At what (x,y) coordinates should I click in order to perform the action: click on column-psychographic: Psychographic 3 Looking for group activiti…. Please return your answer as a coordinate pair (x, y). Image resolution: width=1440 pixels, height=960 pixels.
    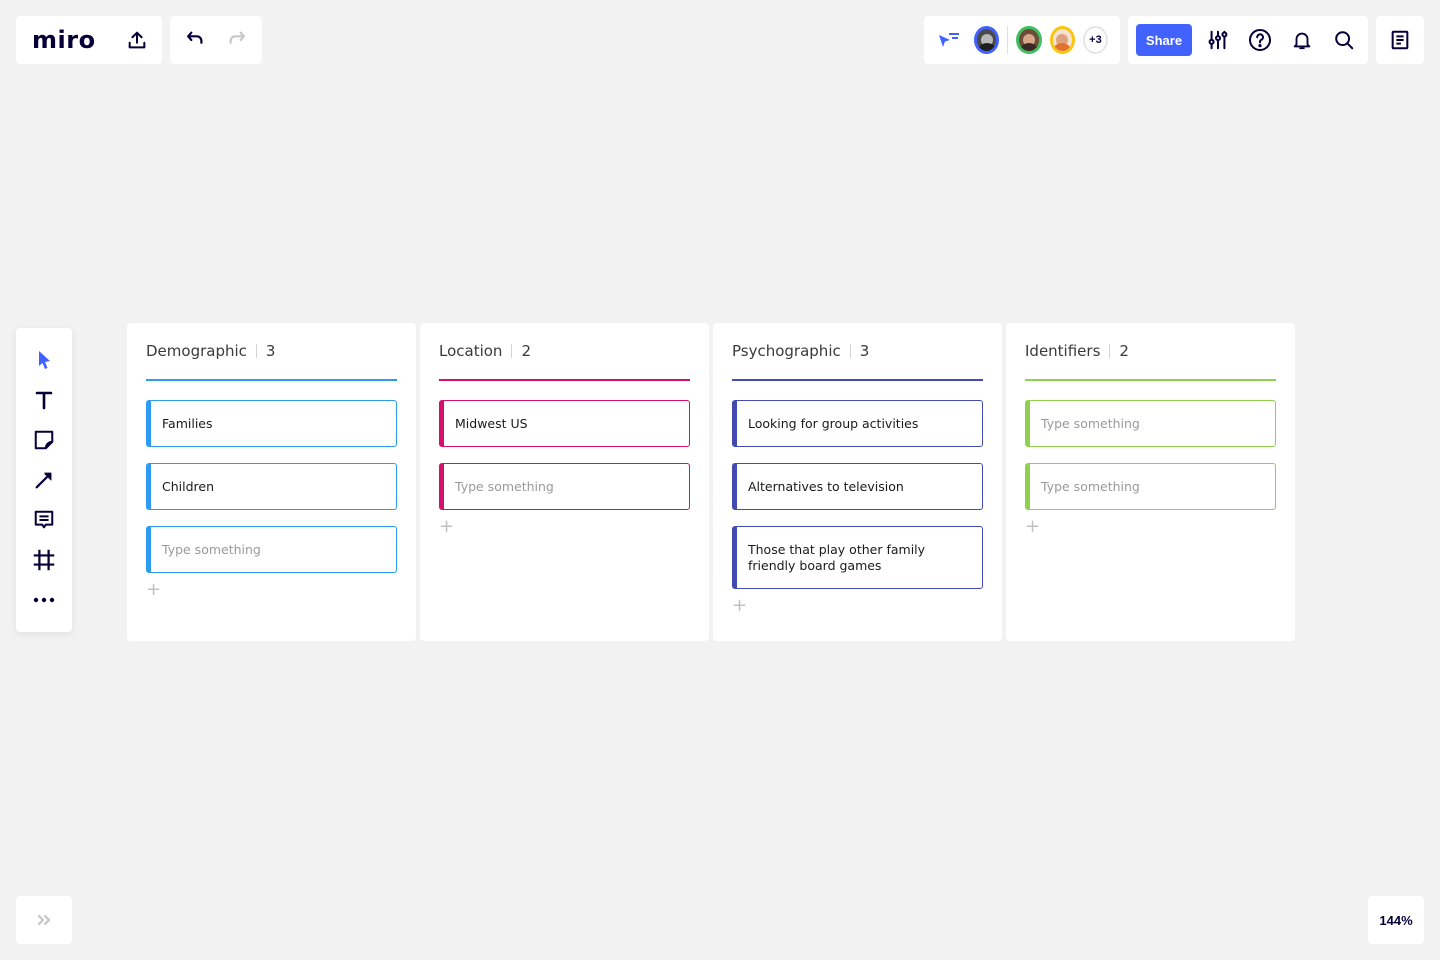
    Looking at the image, I should click on (857, 482).